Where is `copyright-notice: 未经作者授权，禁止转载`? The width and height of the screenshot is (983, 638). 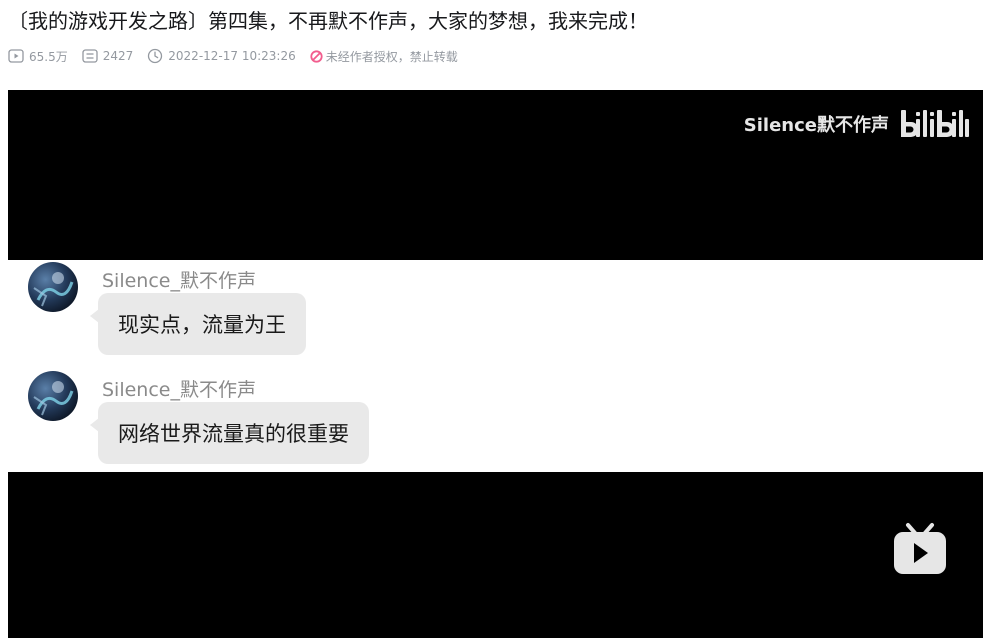 copyright-notice: 未经作者授权，禁止转载 is located at coordinates (384, 56).